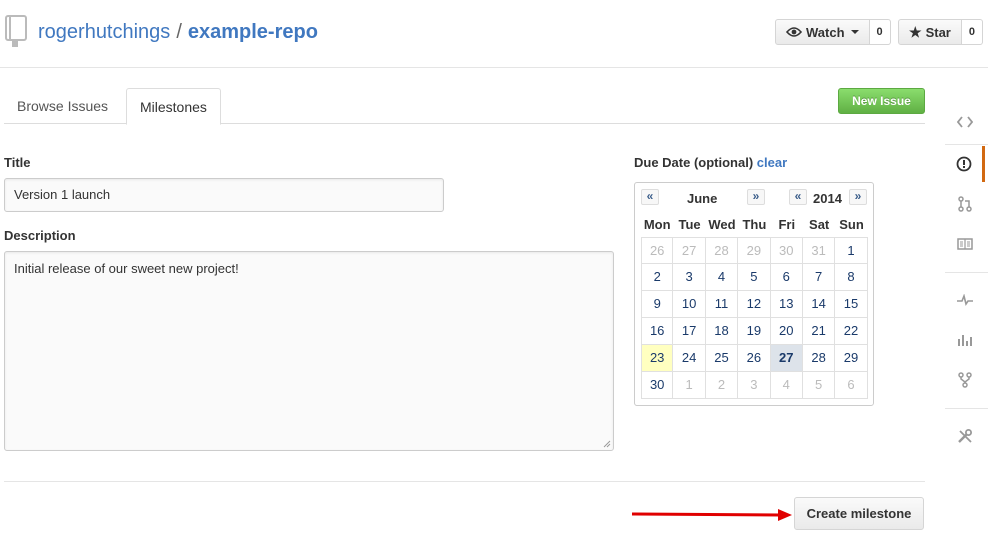 This screenshot has height=546, width=988. Describe the element at coordinates (819, 224) in the screenshot. I see `weekday-label: Sat` at that location.